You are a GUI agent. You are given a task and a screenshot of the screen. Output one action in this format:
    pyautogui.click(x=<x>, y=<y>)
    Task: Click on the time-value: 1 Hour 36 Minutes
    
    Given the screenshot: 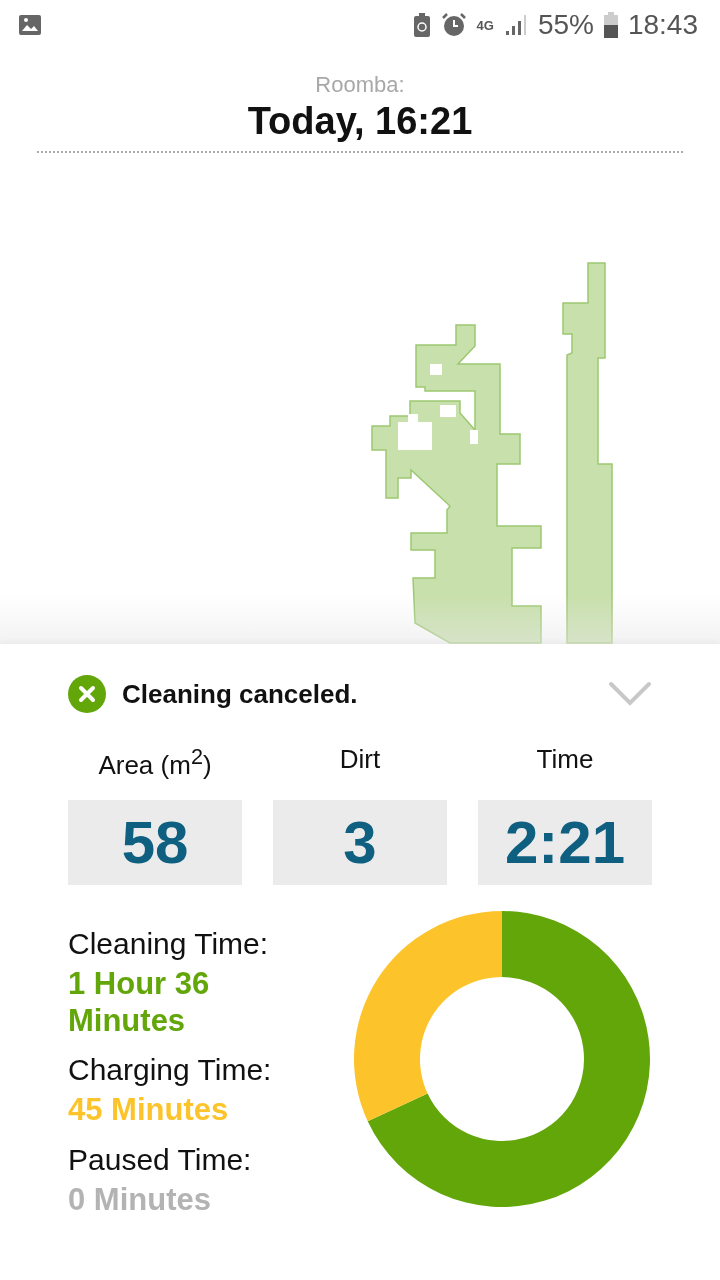 What is the action you would take?
    pyautogui.click(x=139, y=1002)
    